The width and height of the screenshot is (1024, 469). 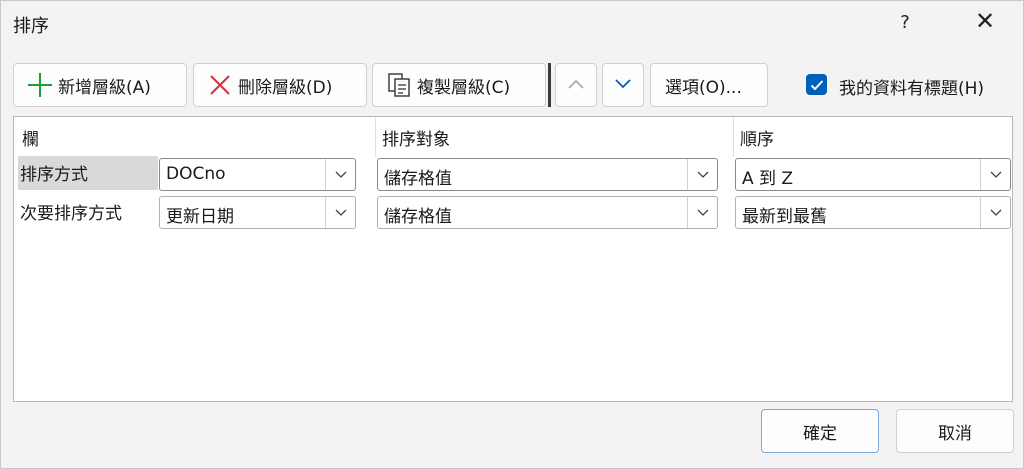 What do you see at coordinates (512, 24) in the screenshot?
I see `title-bar: 排序 ? ✕` at bounding box center [512, 24].